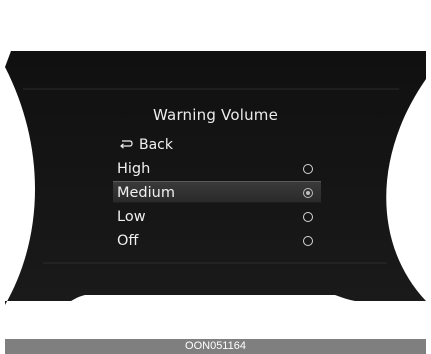 This screenshot has height=354, width=431. What do you see at coordinates (146, 193) in the screenshot?
I see `option-label: Medium` at bounding box center [146, 193].